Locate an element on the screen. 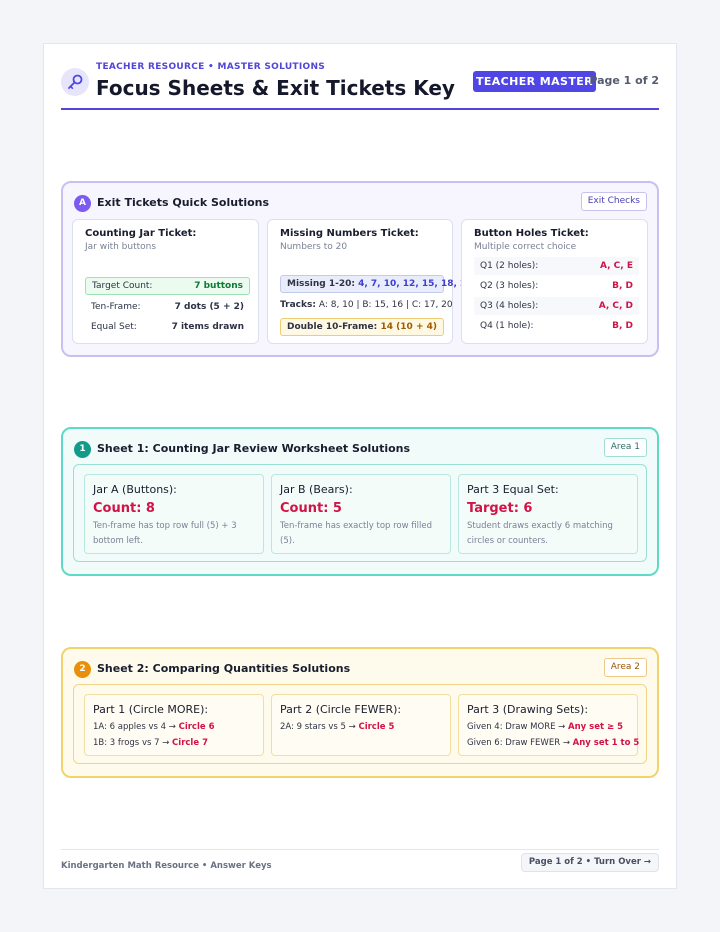 This screenshot has height=932, width=720. row-value: 7 buttons is located at coordinates (218, 286).